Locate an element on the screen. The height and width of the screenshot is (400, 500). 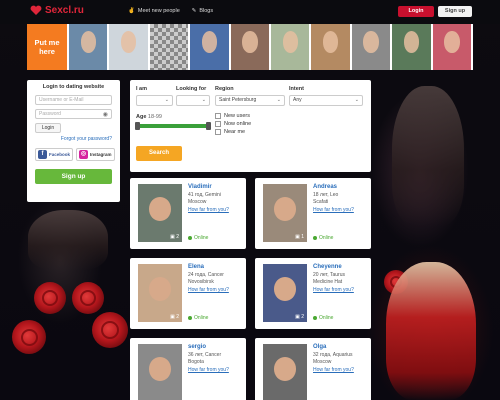
i-am-select: ⌄ is located at coordinates (154, 100).